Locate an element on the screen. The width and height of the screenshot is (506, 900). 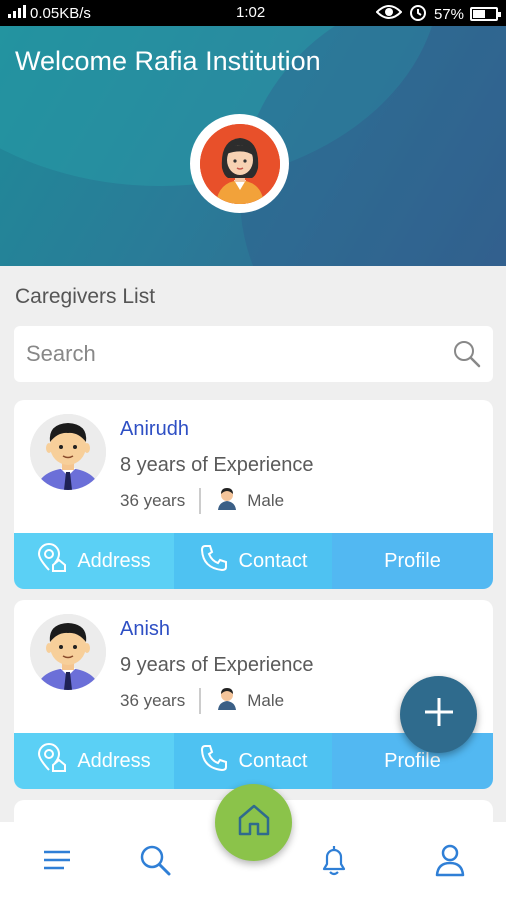
eye-icon is located at coordinates (389, 14).